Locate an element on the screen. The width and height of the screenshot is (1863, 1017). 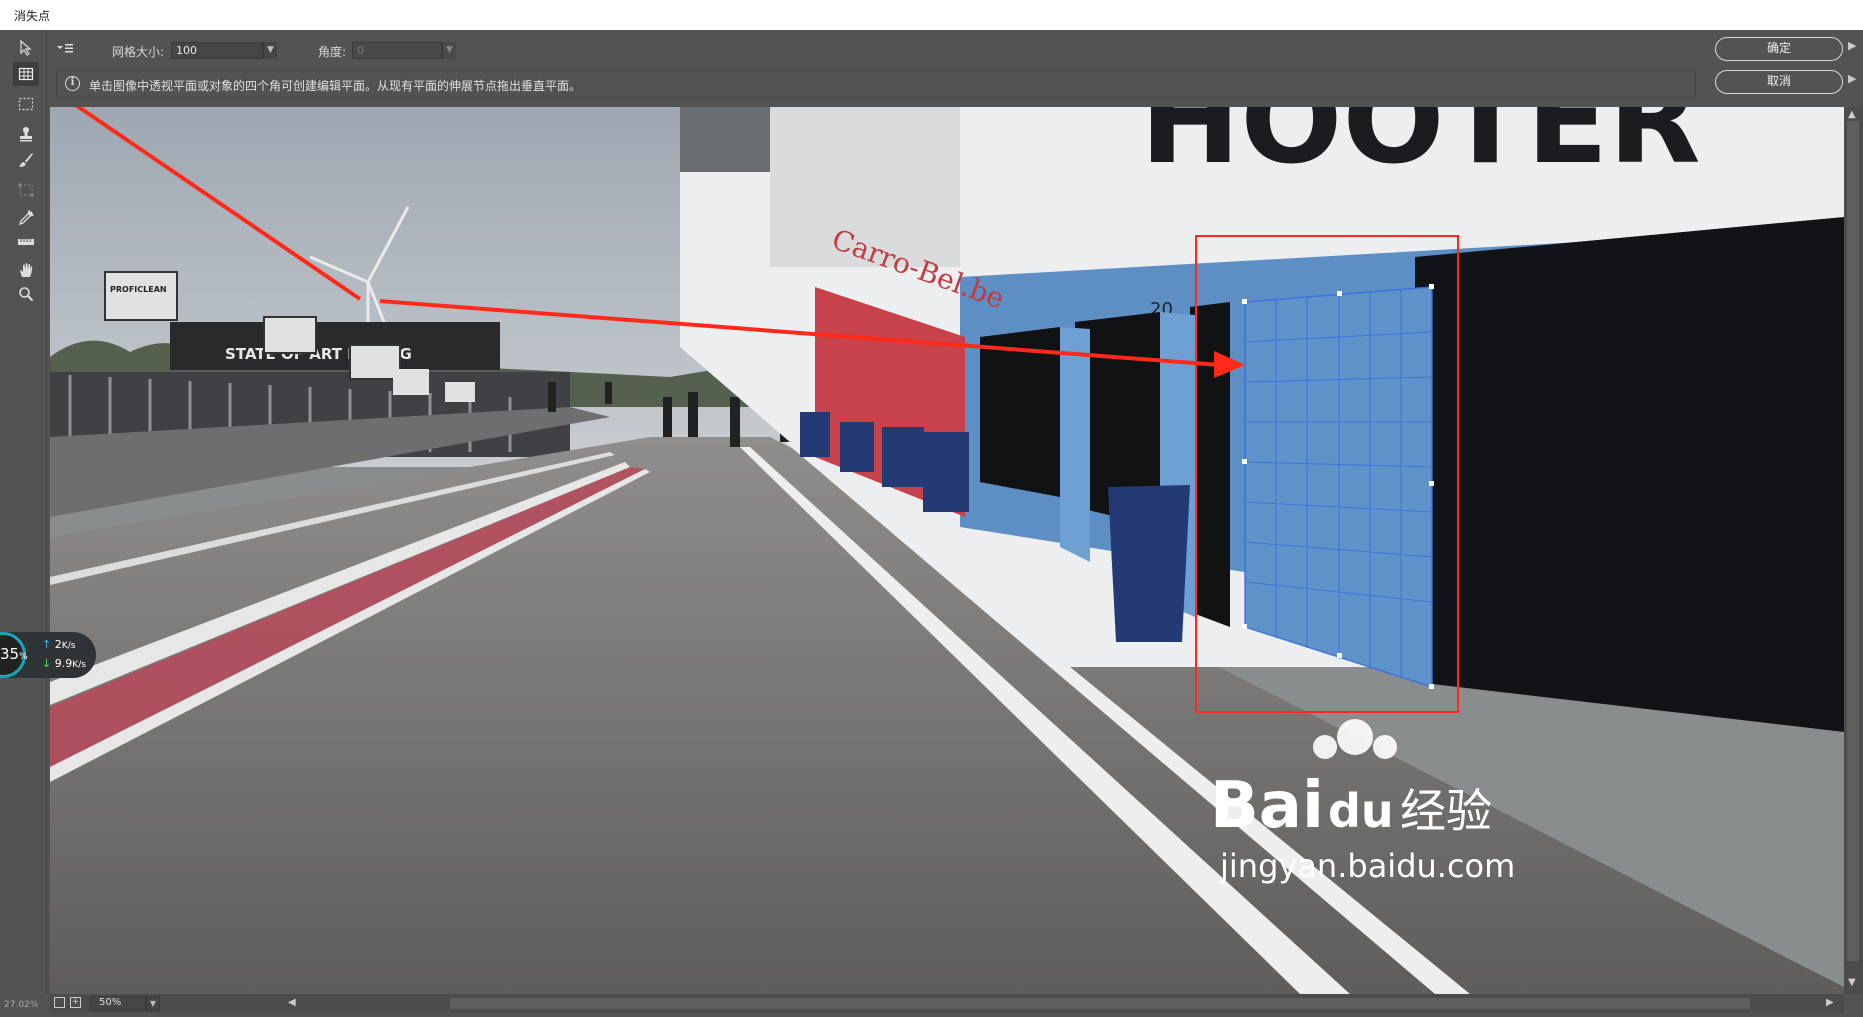
hand-tool is located at coordinates (26, 270).